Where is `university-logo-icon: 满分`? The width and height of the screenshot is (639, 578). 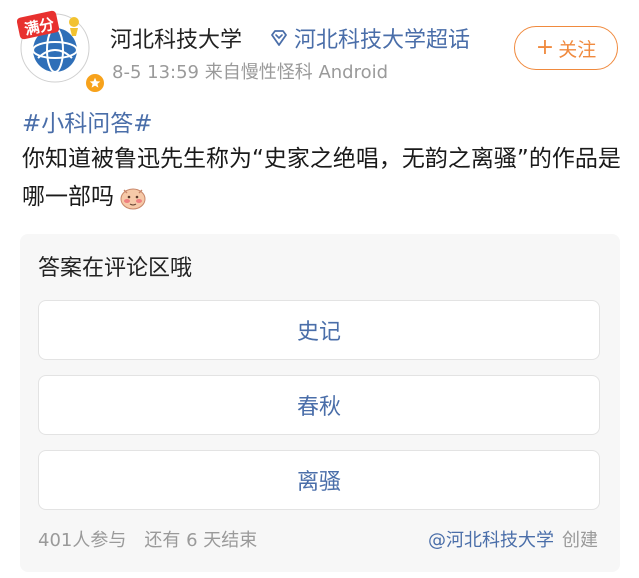
university-logo-icon: 满分 is located at coordinates (53, 46).